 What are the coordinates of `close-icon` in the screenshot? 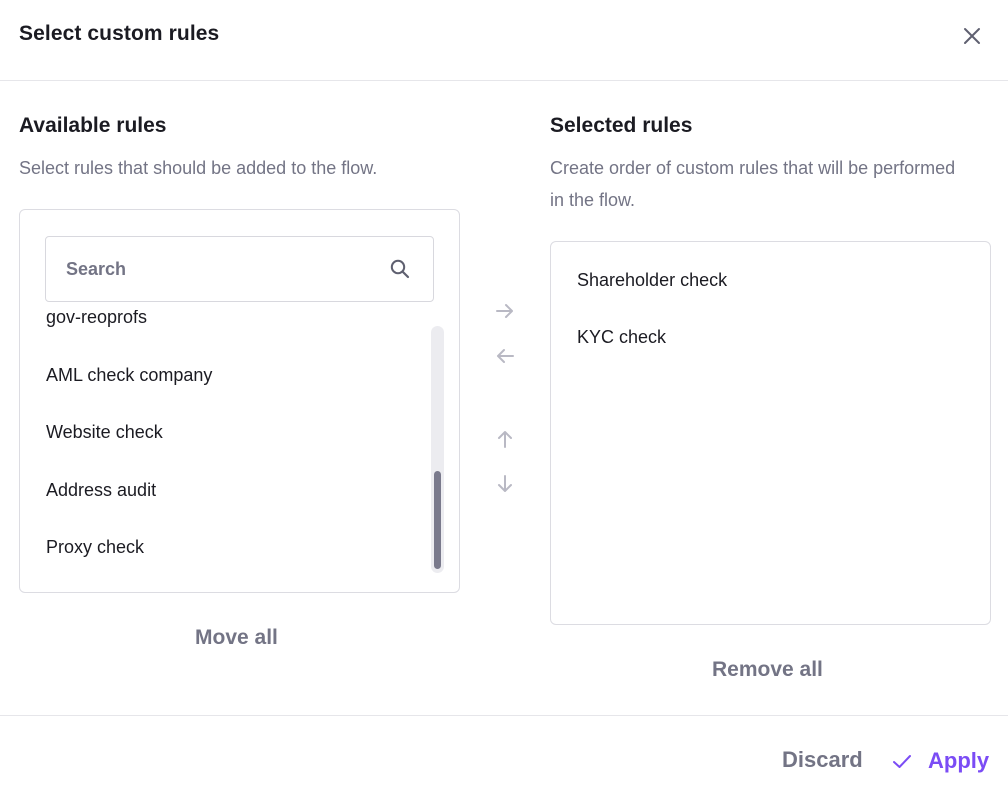 It's located at (972, 36).